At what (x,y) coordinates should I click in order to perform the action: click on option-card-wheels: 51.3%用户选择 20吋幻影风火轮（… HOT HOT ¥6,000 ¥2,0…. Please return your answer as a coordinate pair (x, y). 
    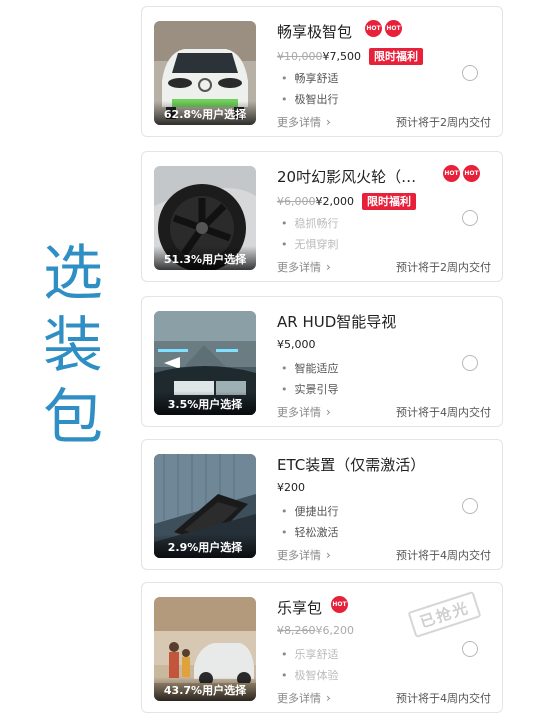
    Looking at the image, I should click on (322, 216).